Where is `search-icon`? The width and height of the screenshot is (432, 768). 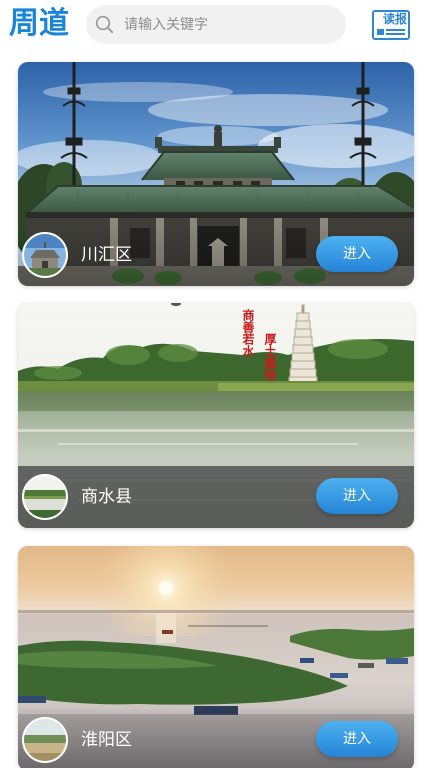
search-icon is located at coordinates (104, 24).